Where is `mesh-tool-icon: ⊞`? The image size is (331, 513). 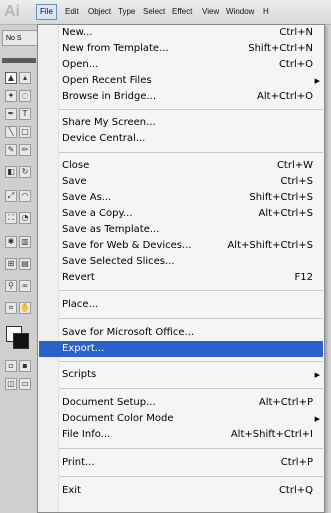
mesh-tool-icon: ⊞ is located at coordinates (11, 264).